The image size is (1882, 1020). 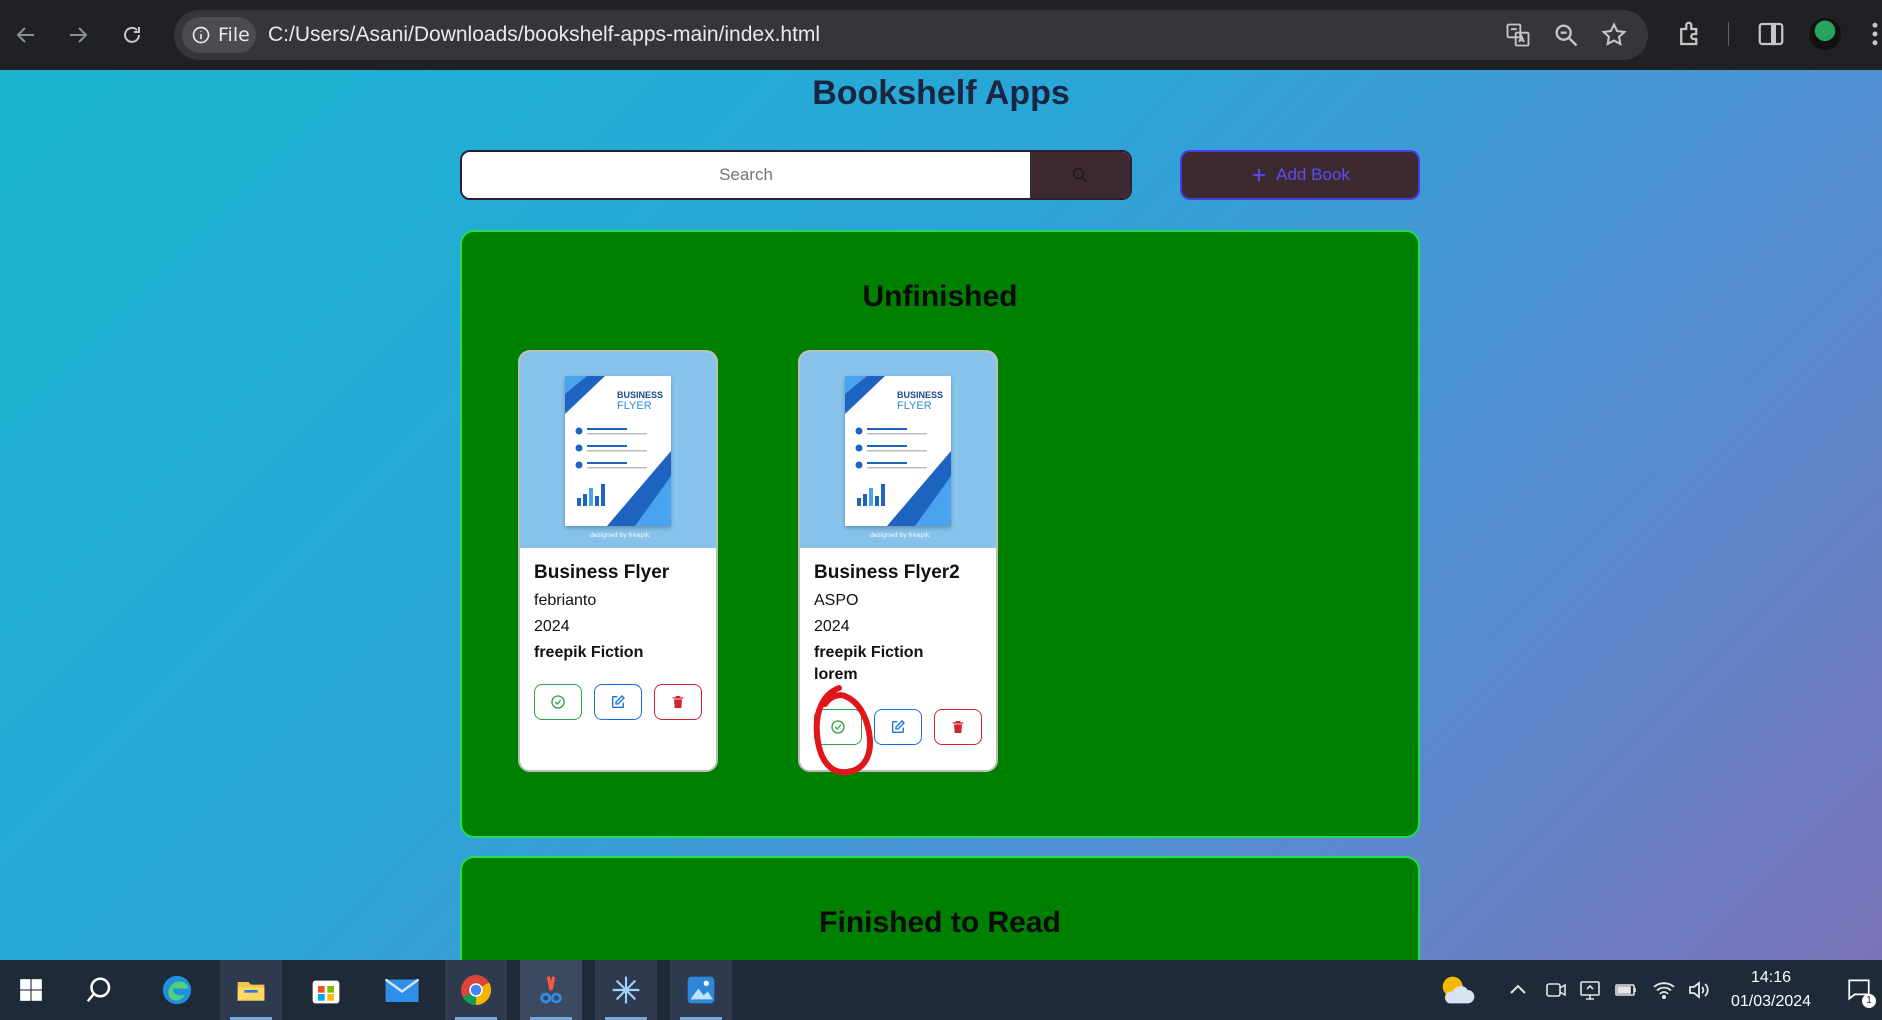 I want to click on clock-time: 14:16, so click(x=1771, y=977).